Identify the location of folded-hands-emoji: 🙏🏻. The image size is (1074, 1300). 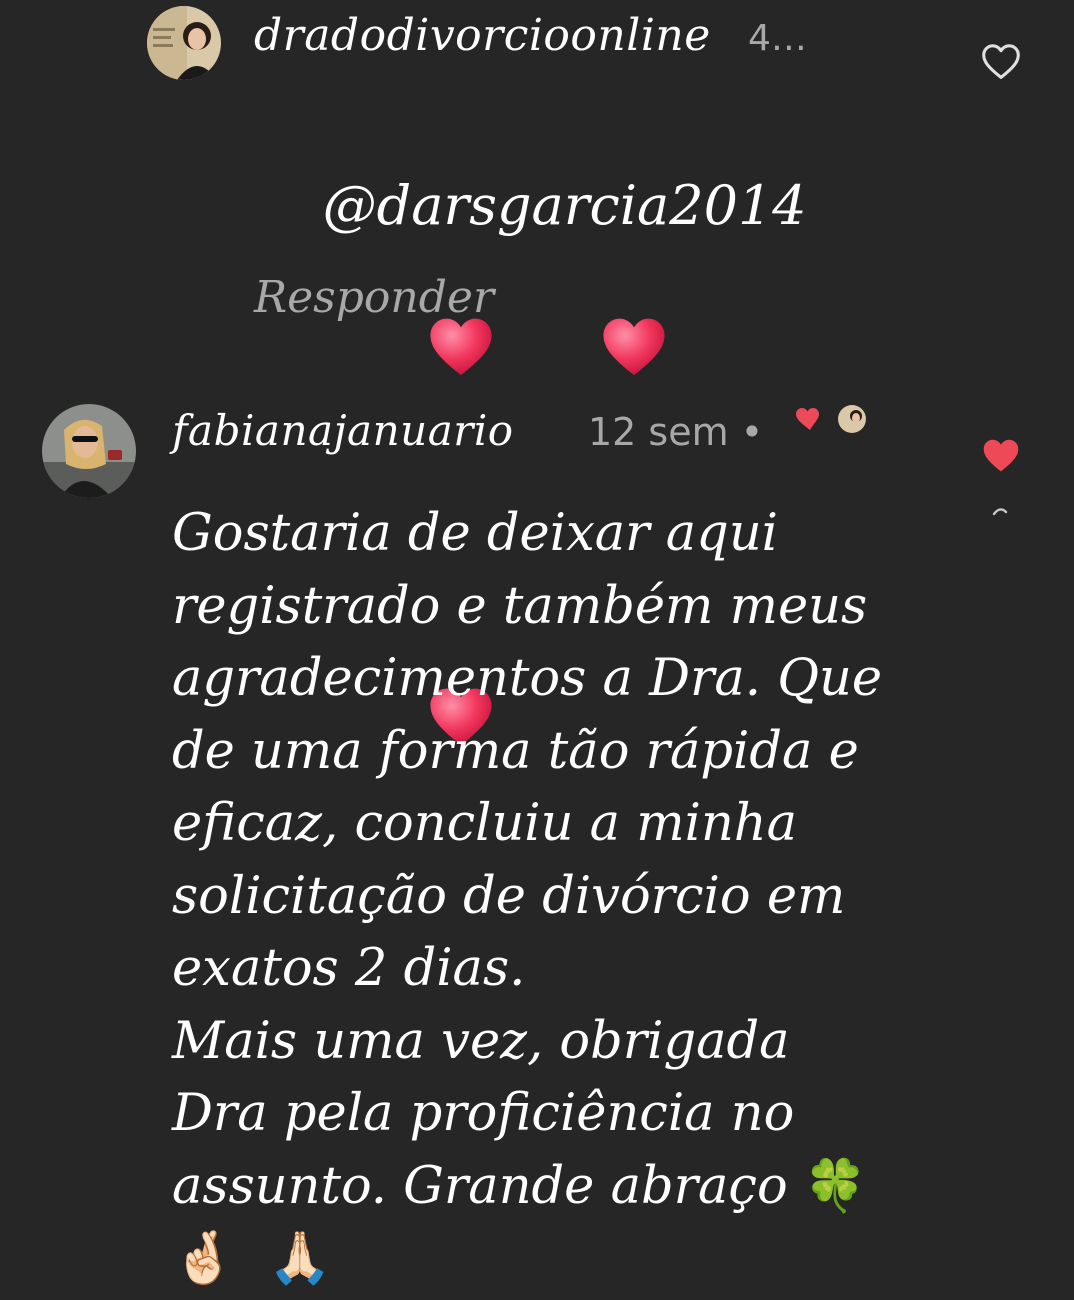
(299, 1258).